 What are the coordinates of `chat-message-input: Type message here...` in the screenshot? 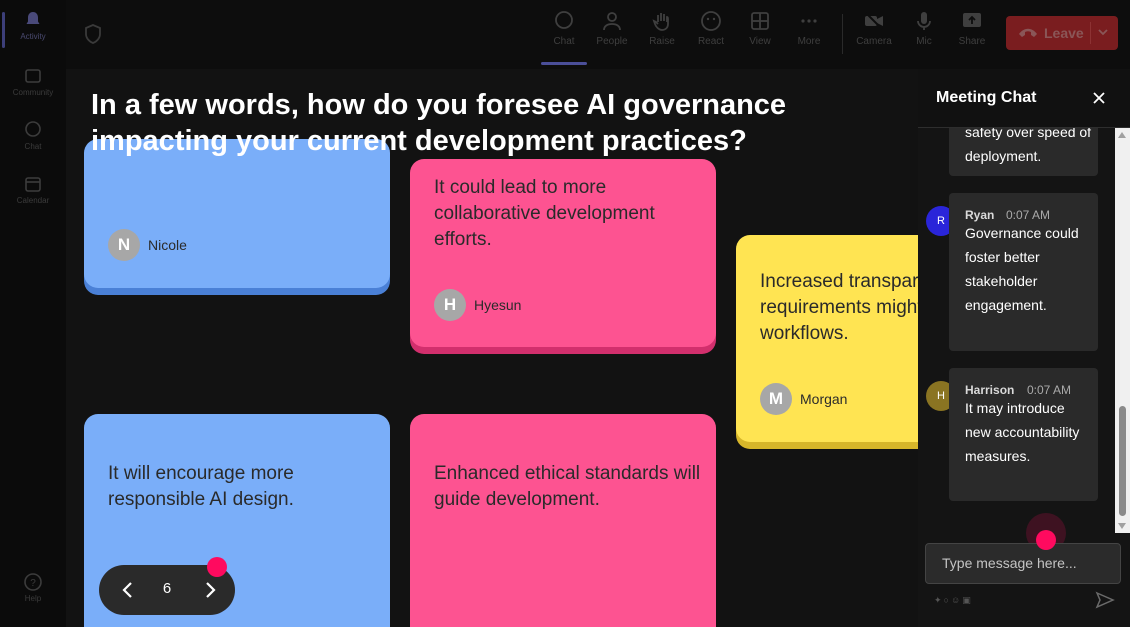 It's located at (1023, 563).